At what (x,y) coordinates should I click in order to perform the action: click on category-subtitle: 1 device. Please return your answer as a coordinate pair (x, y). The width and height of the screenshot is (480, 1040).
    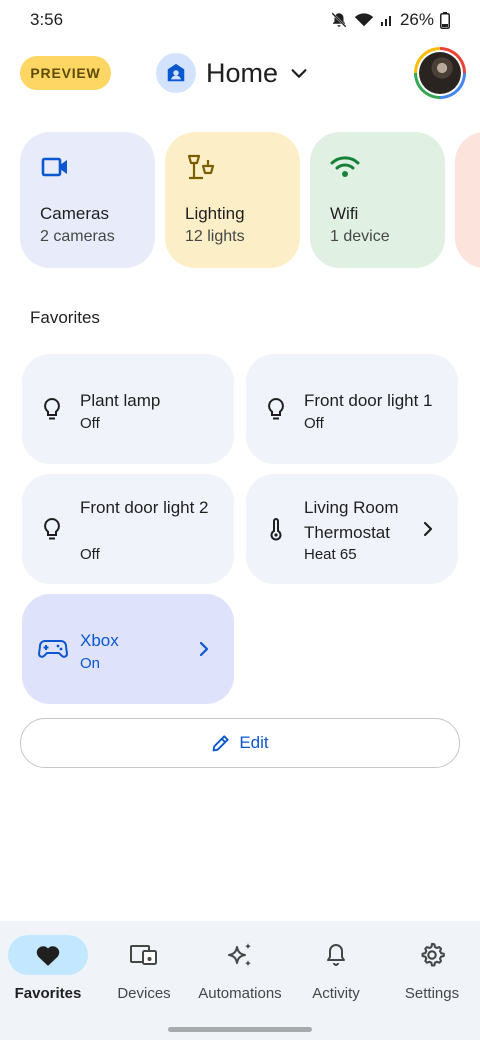
    Looking at the image, I should click on (360, 236).